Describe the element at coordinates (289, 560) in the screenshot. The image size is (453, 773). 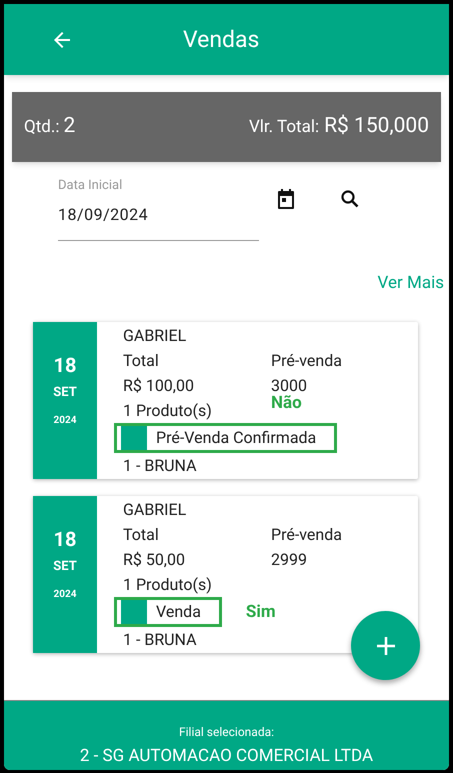
I see `order-number: 2999` at that location.